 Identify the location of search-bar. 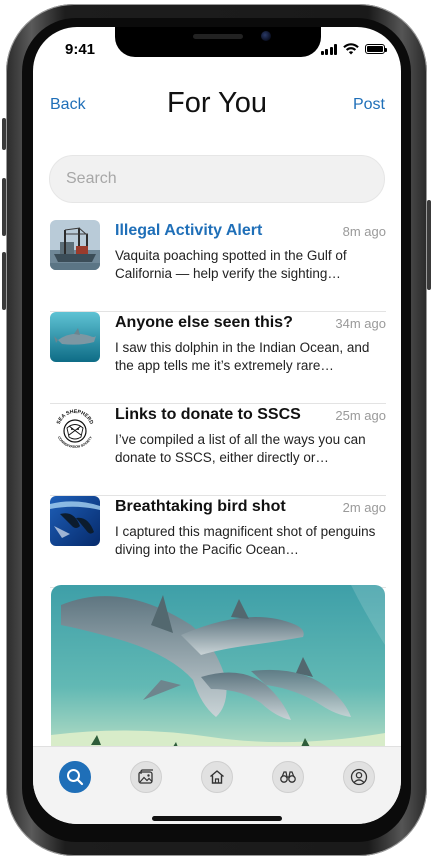
(217, 179).